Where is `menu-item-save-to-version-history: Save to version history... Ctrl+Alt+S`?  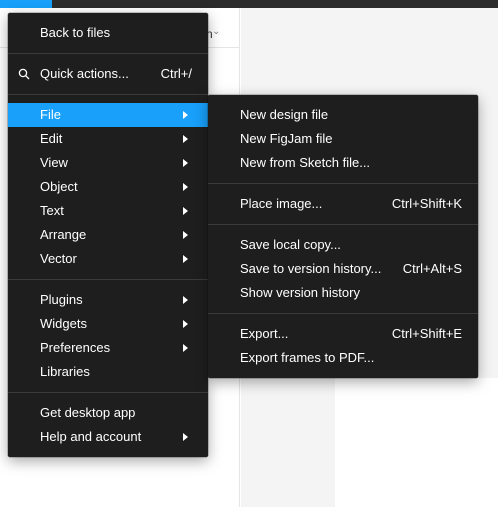 menu-item-save-to-version-history: Save to version history... Ctrl+Alt+S is located at coordinates (343, 269).